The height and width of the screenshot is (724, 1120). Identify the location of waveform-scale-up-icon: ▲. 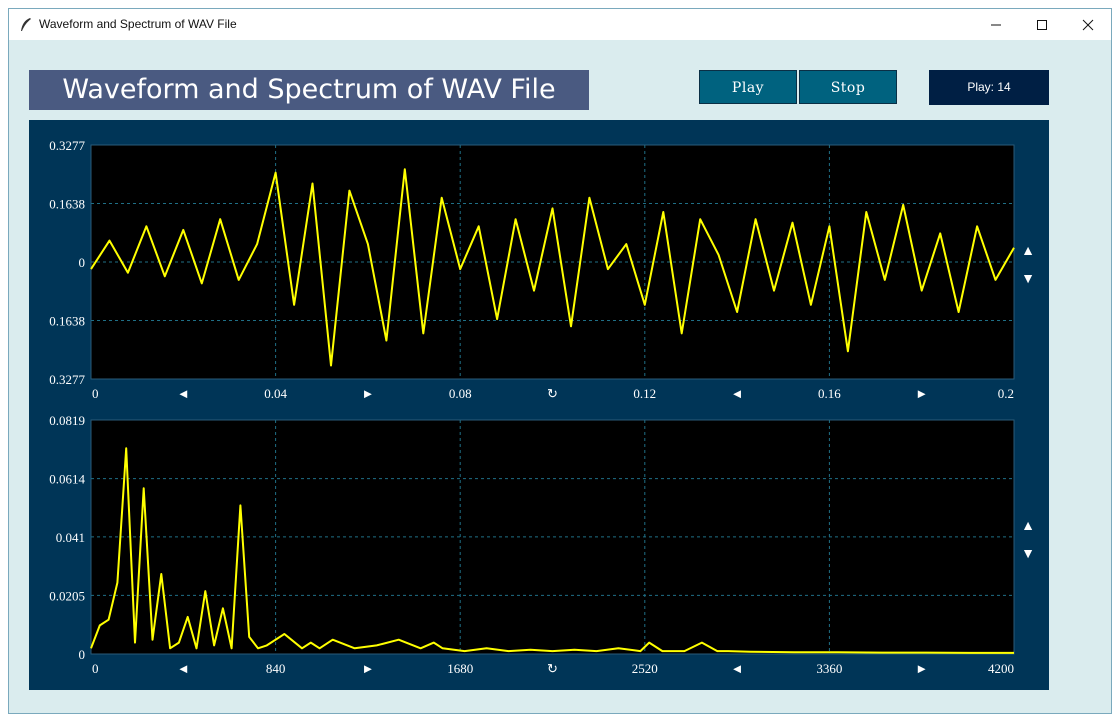
(1028, 251).